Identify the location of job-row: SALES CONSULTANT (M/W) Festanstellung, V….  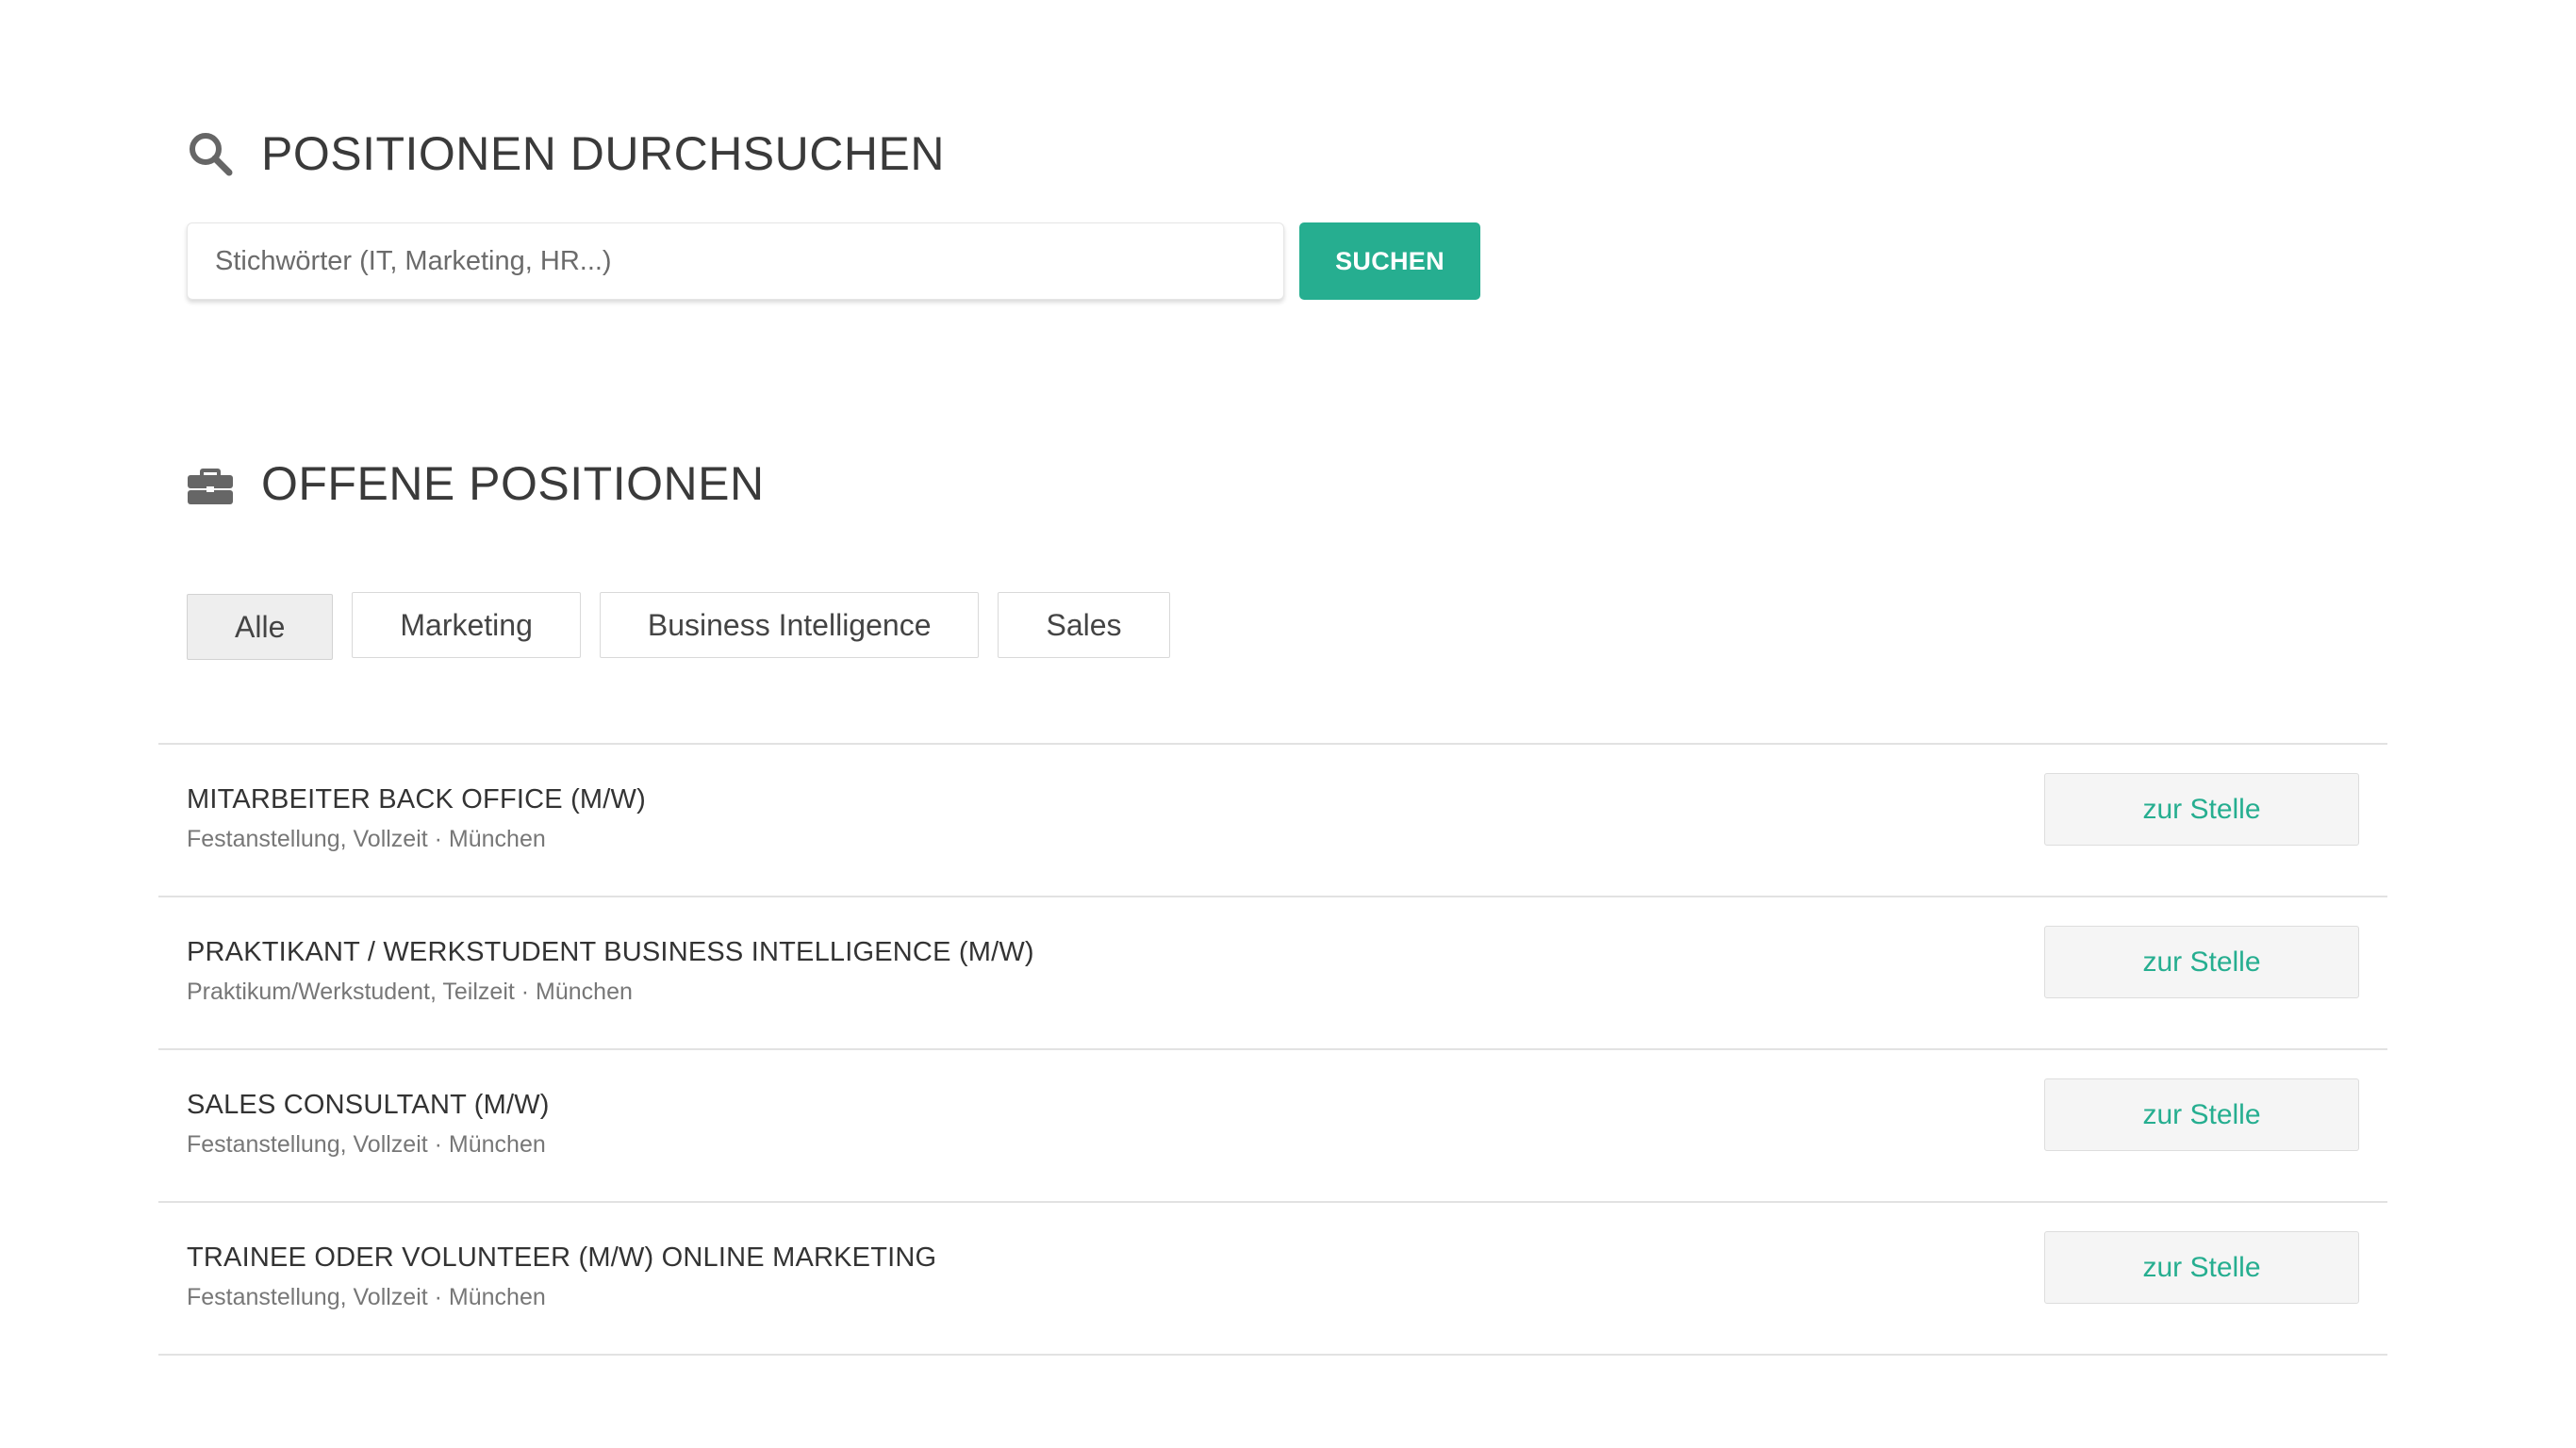
(1272, 1126).